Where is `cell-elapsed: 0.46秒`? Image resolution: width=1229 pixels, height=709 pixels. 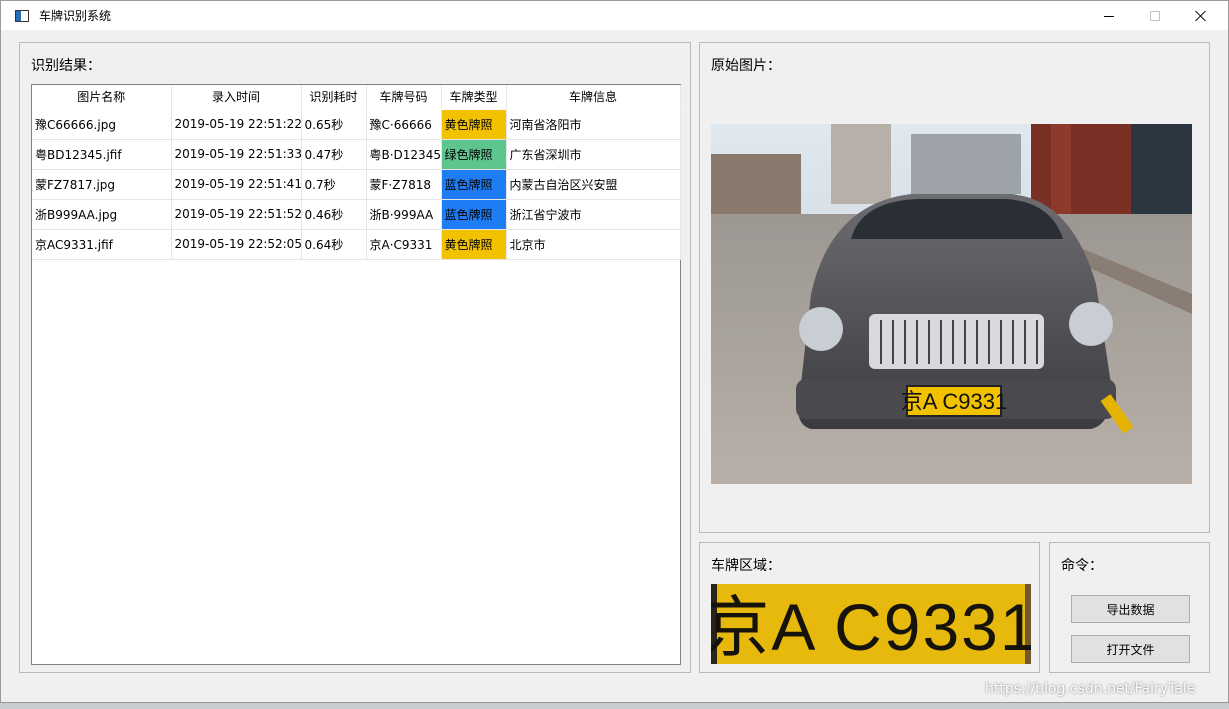
cell-elapsed: 0.46秒 is located at coordinates (334, 214).